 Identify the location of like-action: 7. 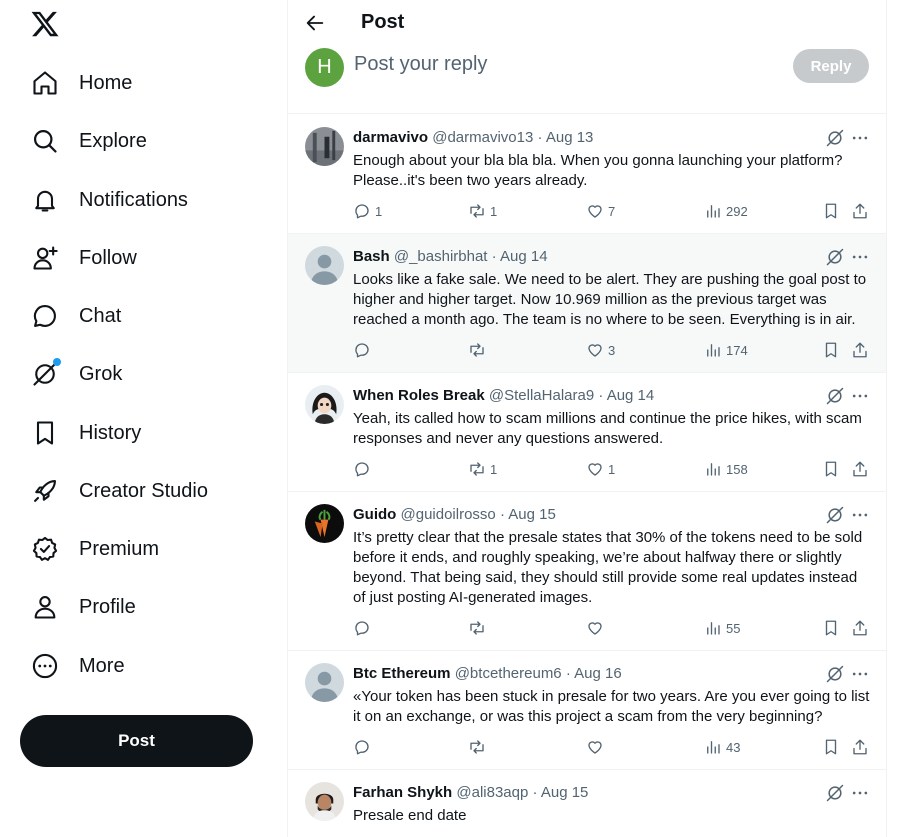
(600, 211).